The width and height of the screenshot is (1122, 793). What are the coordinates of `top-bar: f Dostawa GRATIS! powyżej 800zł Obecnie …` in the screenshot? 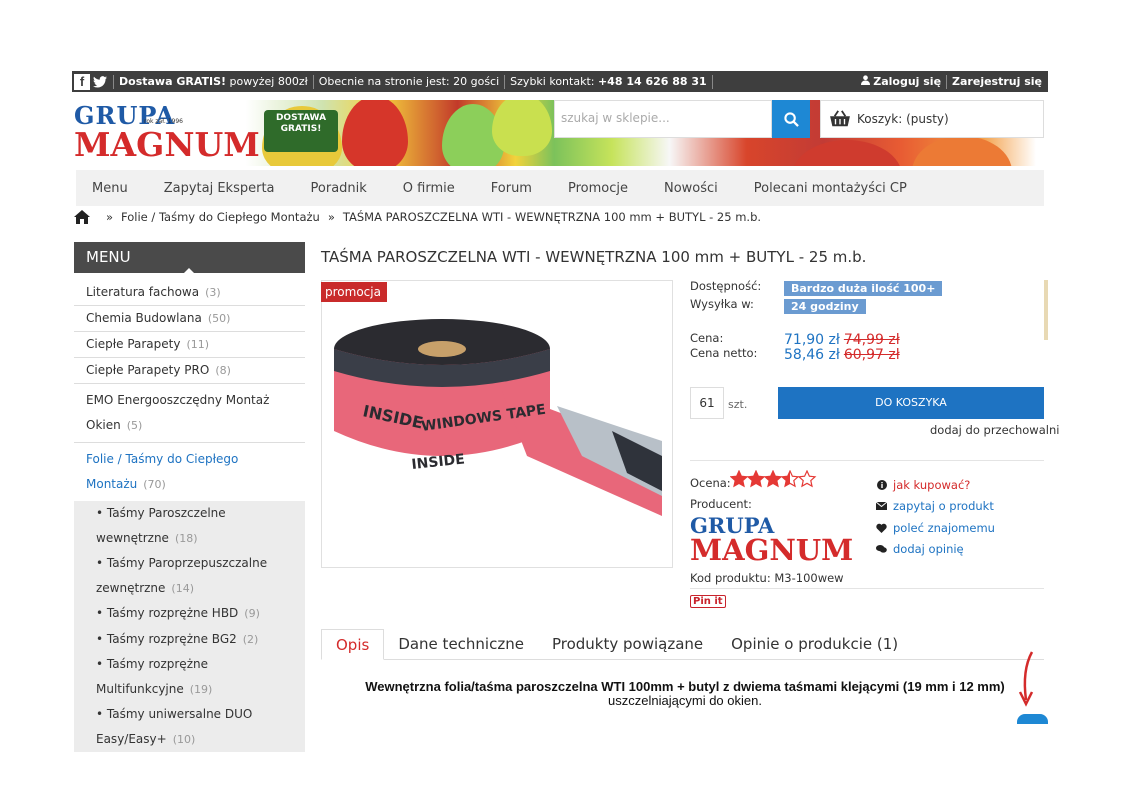 It's located at (560, 81).